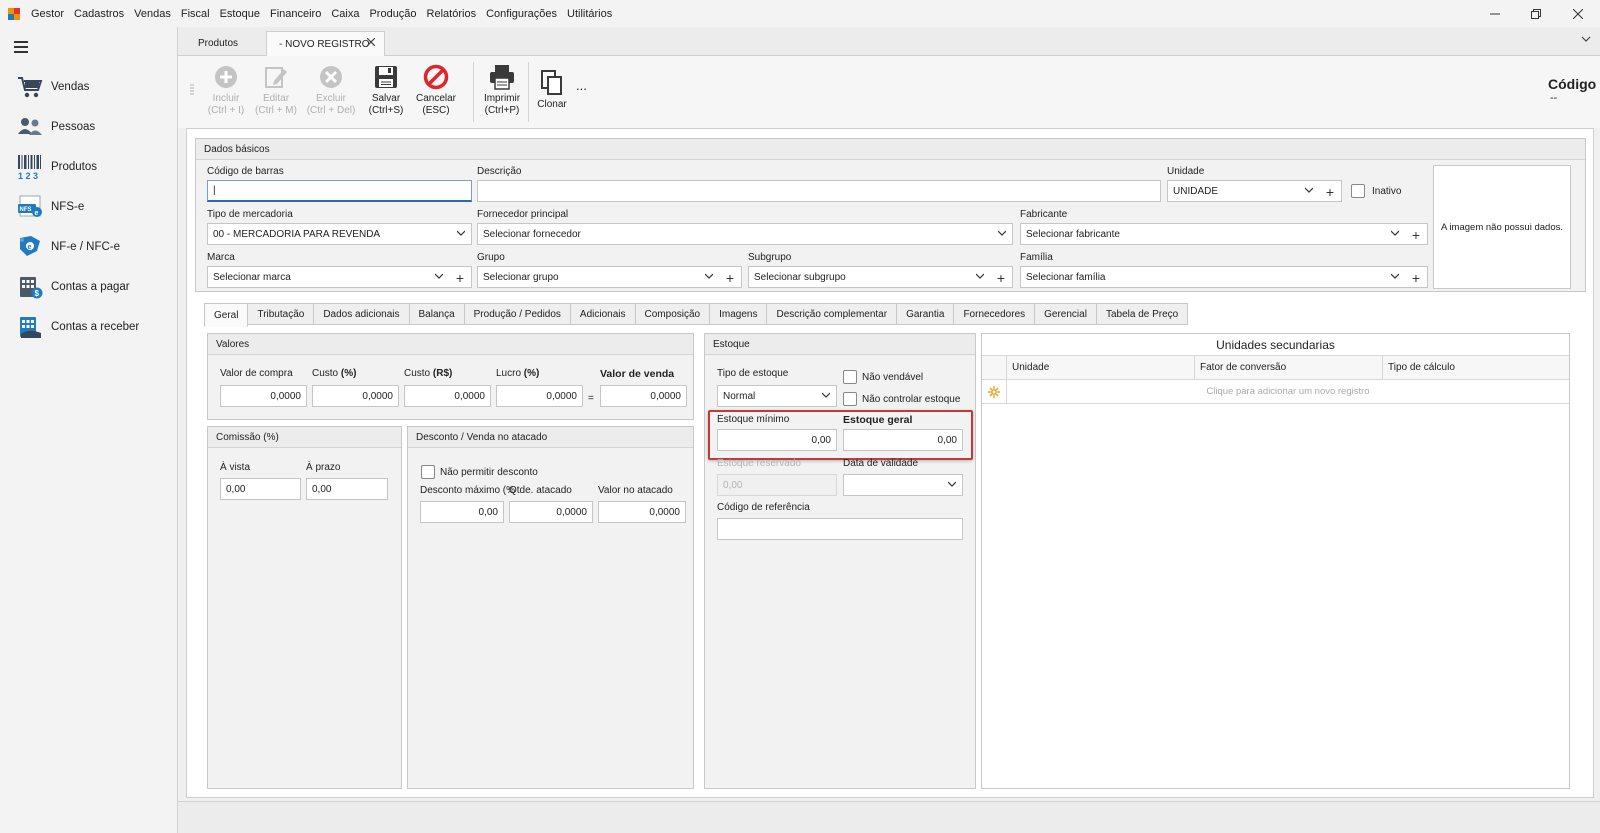 The height and width of the screenshot is (833, 1600). Describe the element at coordinates (240, 14) in the screenshot. I see `menu-estoque: Estoque` at that location.